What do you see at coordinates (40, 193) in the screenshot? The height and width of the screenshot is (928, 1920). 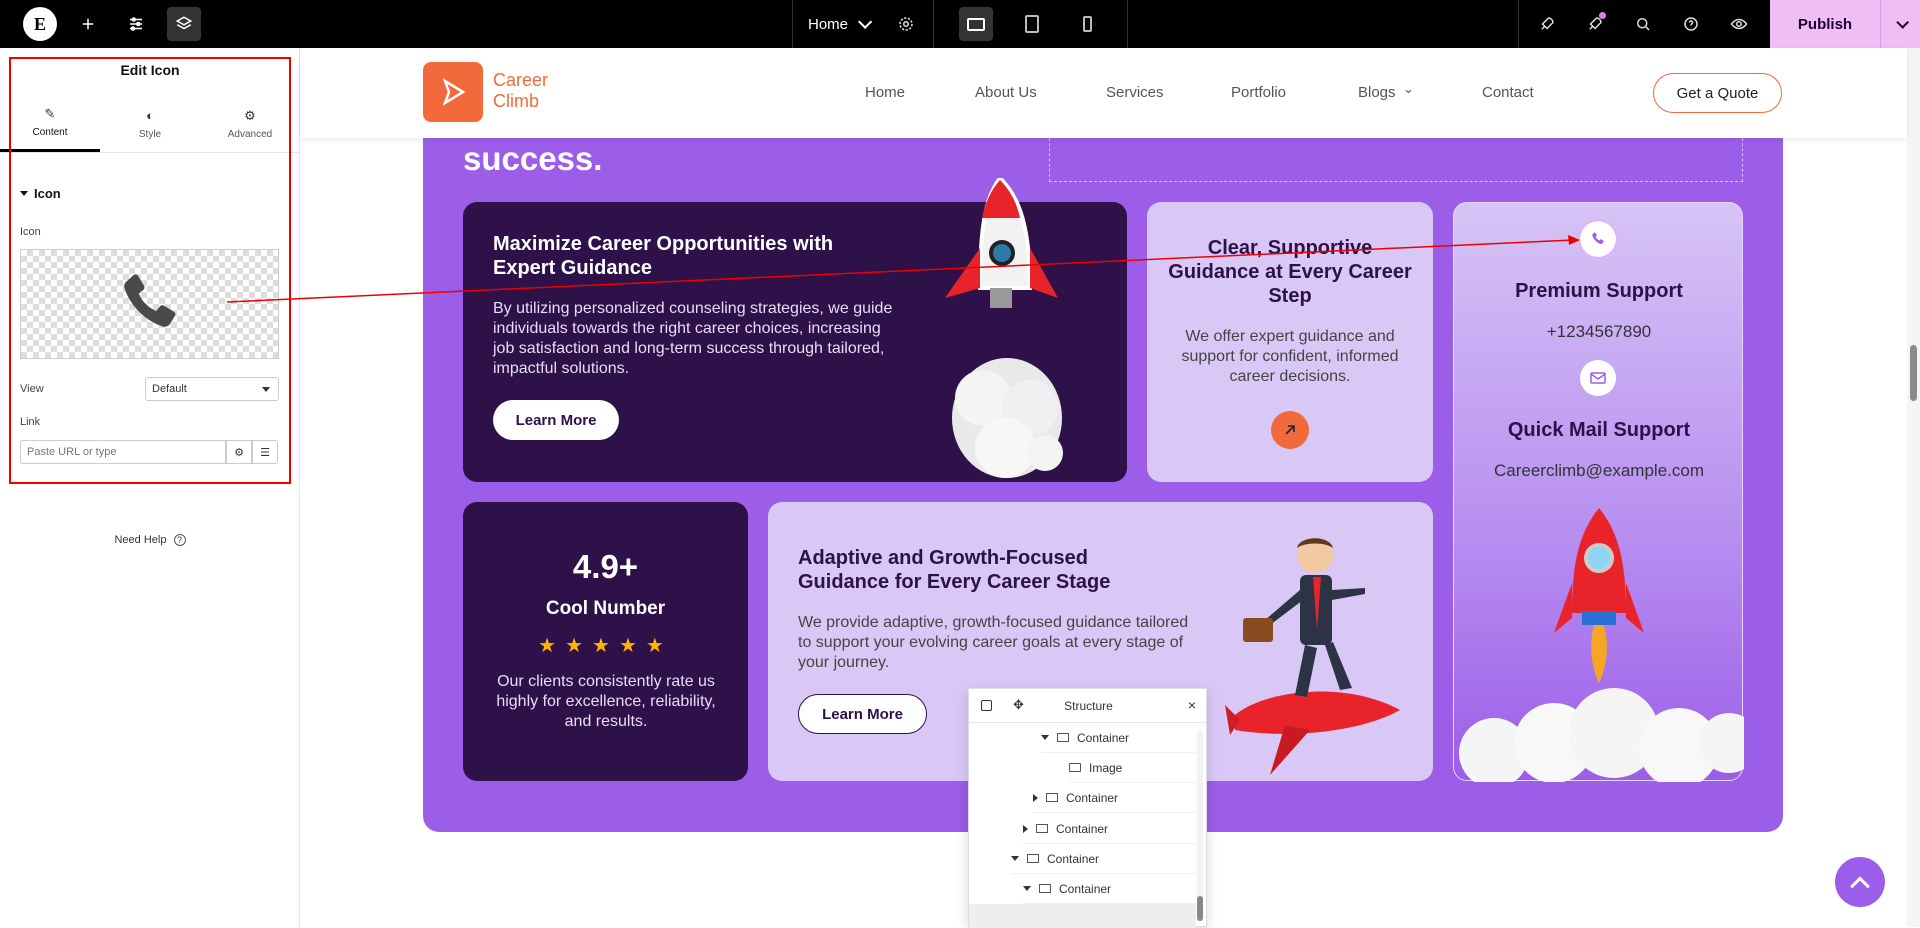 I see `section-toggle-icon: Icon` at bounding box center [40, 193].